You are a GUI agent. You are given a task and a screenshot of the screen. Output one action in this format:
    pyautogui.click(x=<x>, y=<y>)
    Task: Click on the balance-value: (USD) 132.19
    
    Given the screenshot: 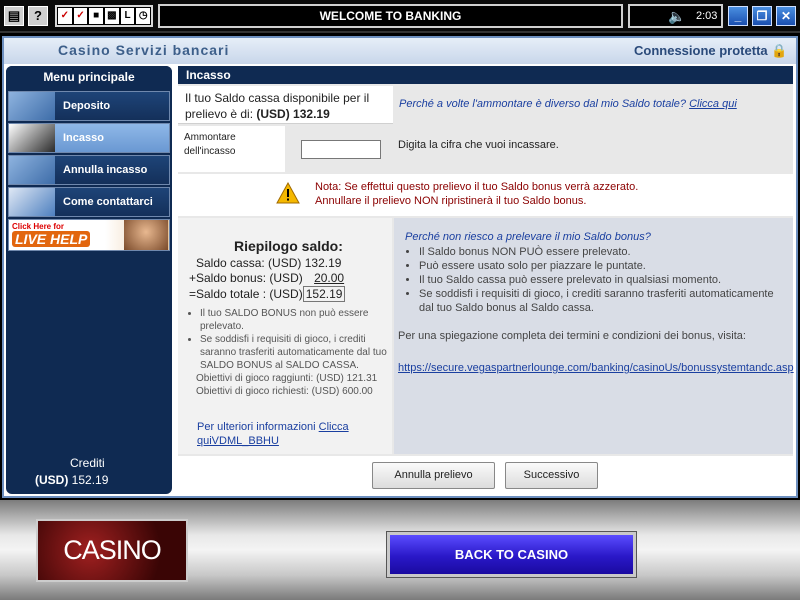 What is the action you would take?
    pyautogui.click(x=293, y=114)
    